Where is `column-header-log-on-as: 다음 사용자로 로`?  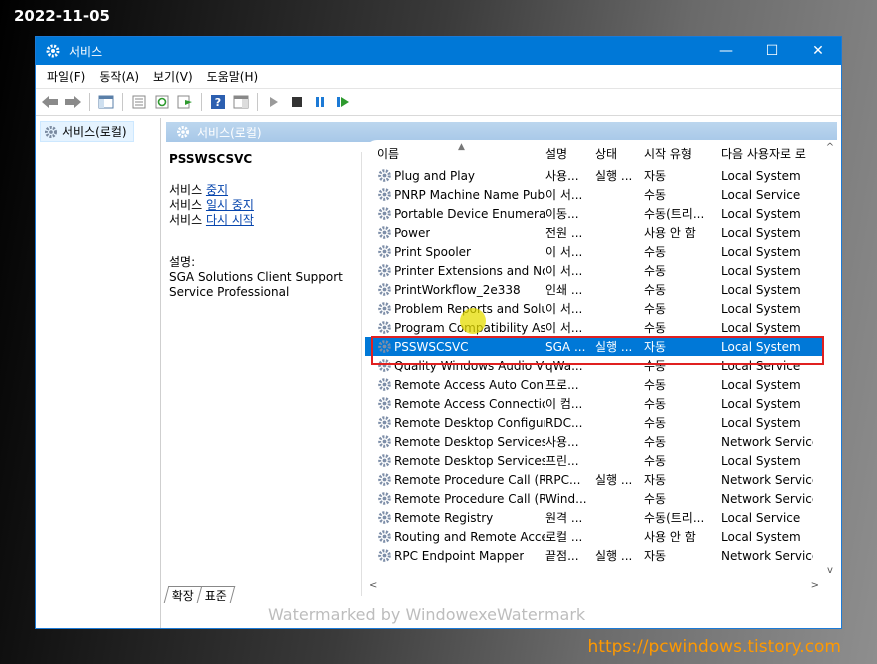
column-header-log-on-as: 다음 사용자로 로 is located at coordinates (767, 153).